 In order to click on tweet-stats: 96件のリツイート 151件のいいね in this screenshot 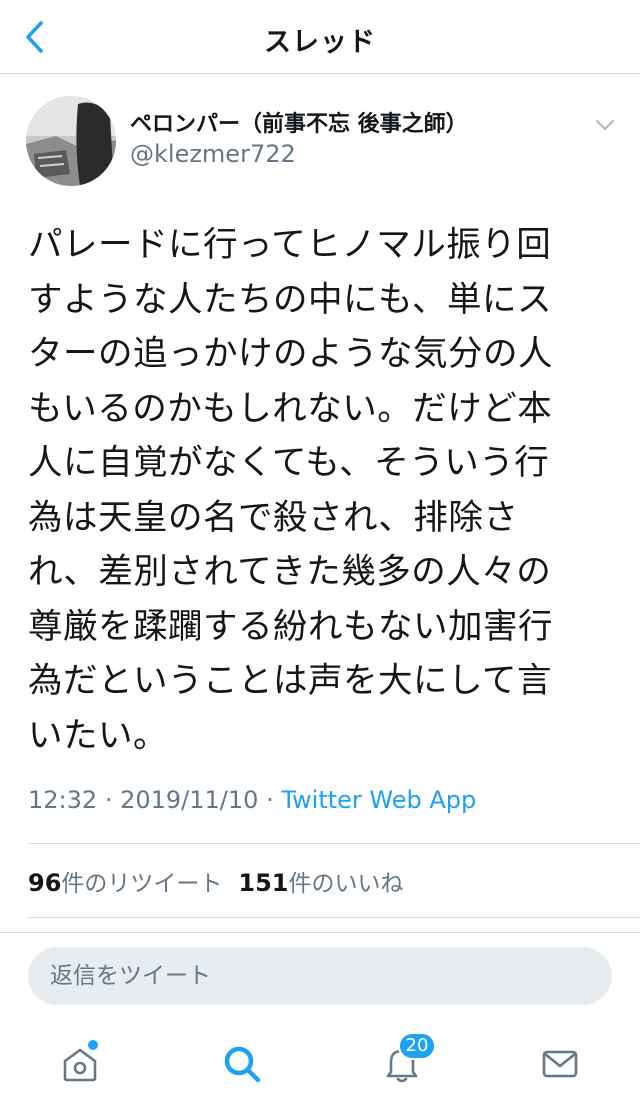, I will do `click(216, 881)`.